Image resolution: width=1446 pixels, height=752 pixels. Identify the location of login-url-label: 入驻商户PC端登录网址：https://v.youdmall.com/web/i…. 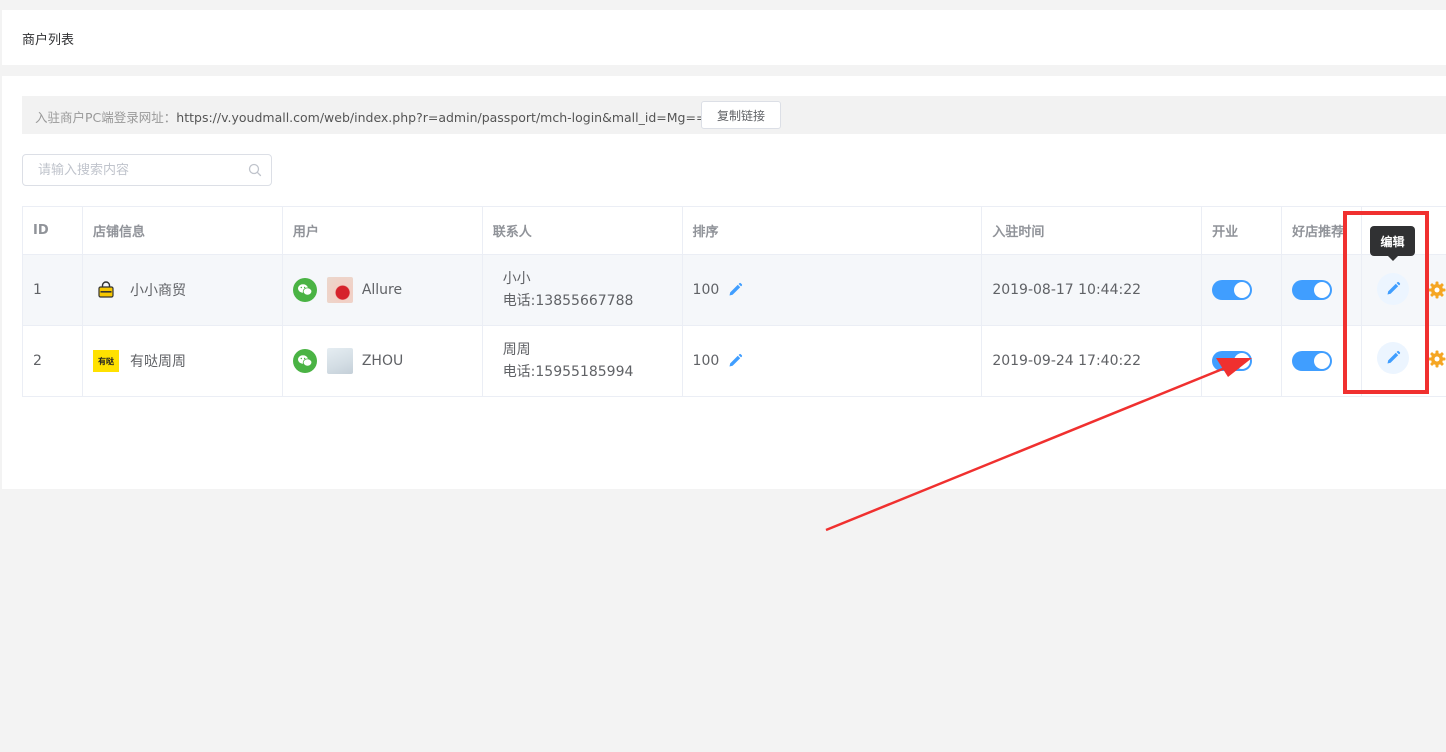
(370, 116).